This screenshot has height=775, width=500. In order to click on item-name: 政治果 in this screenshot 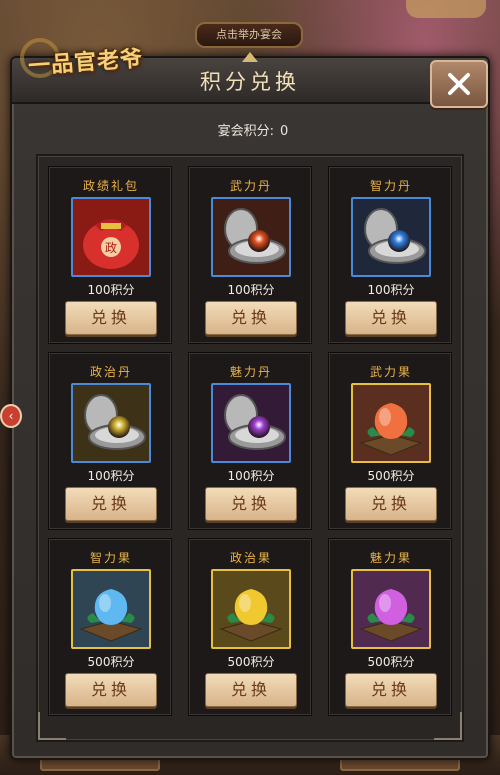, I will do `click(250, 558)`.